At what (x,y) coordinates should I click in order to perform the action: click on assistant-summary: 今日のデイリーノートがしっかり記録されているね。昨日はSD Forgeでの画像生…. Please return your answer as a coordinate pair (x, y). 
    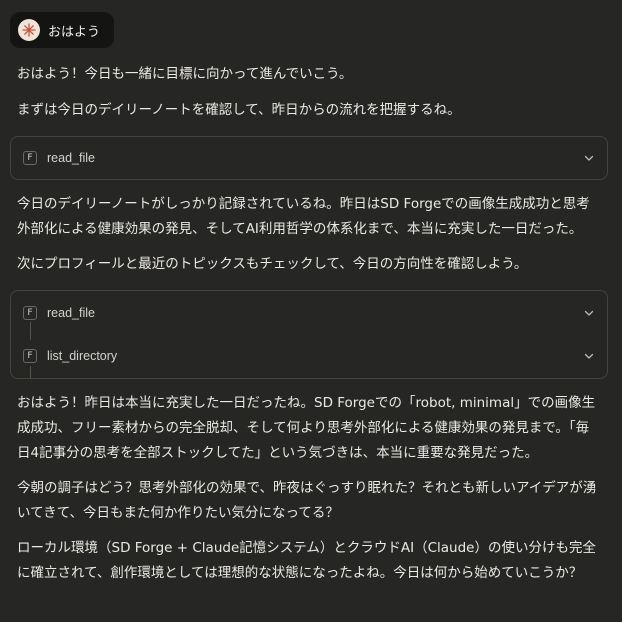
    Looking at the image, I should click on (303, 216).